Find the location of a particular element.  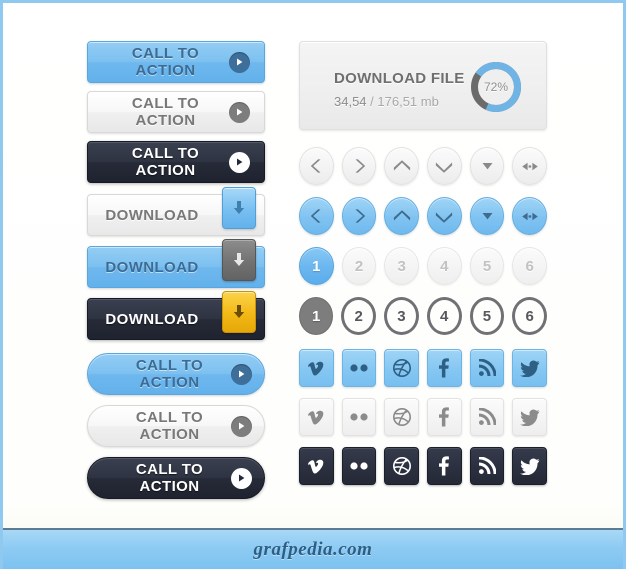

footer-bar: grafpedia.com is located at coordinates (313, 548).